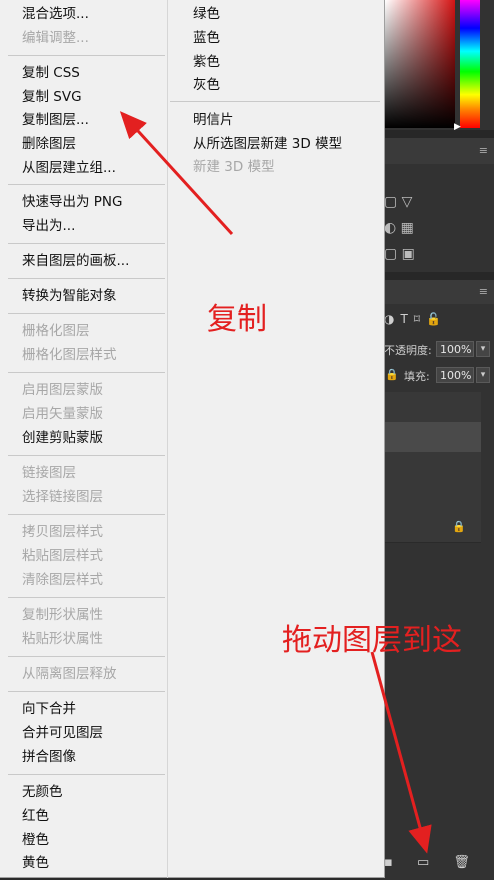 The height and width of the screenshot is (880, 494). Describe the element at coordinates (401, 752) in the screenshot. I see `arrow-to-new-layer-button` at that location.